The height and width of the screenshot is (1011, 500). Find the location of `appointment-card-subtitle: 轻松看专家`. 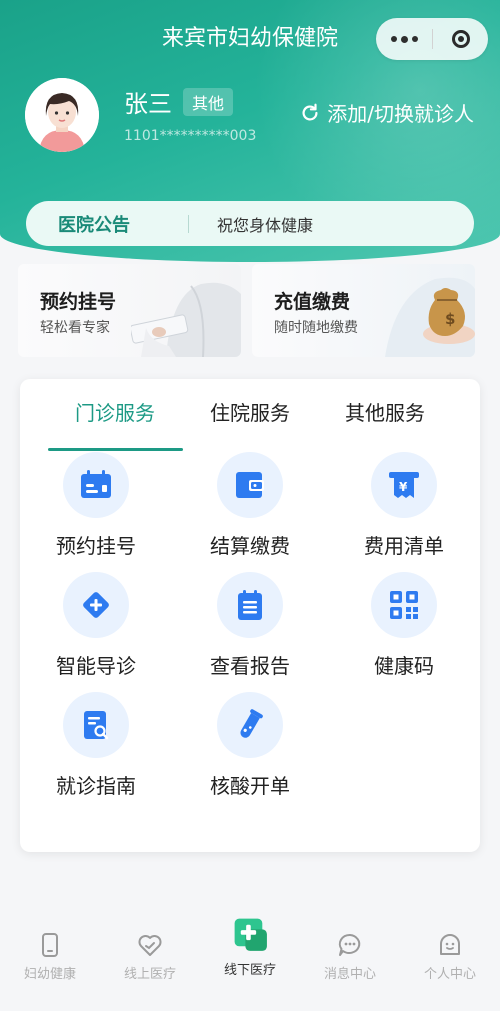

appointment-card-subtitle: 轻松看专家 is located at coordinates (75, 328).